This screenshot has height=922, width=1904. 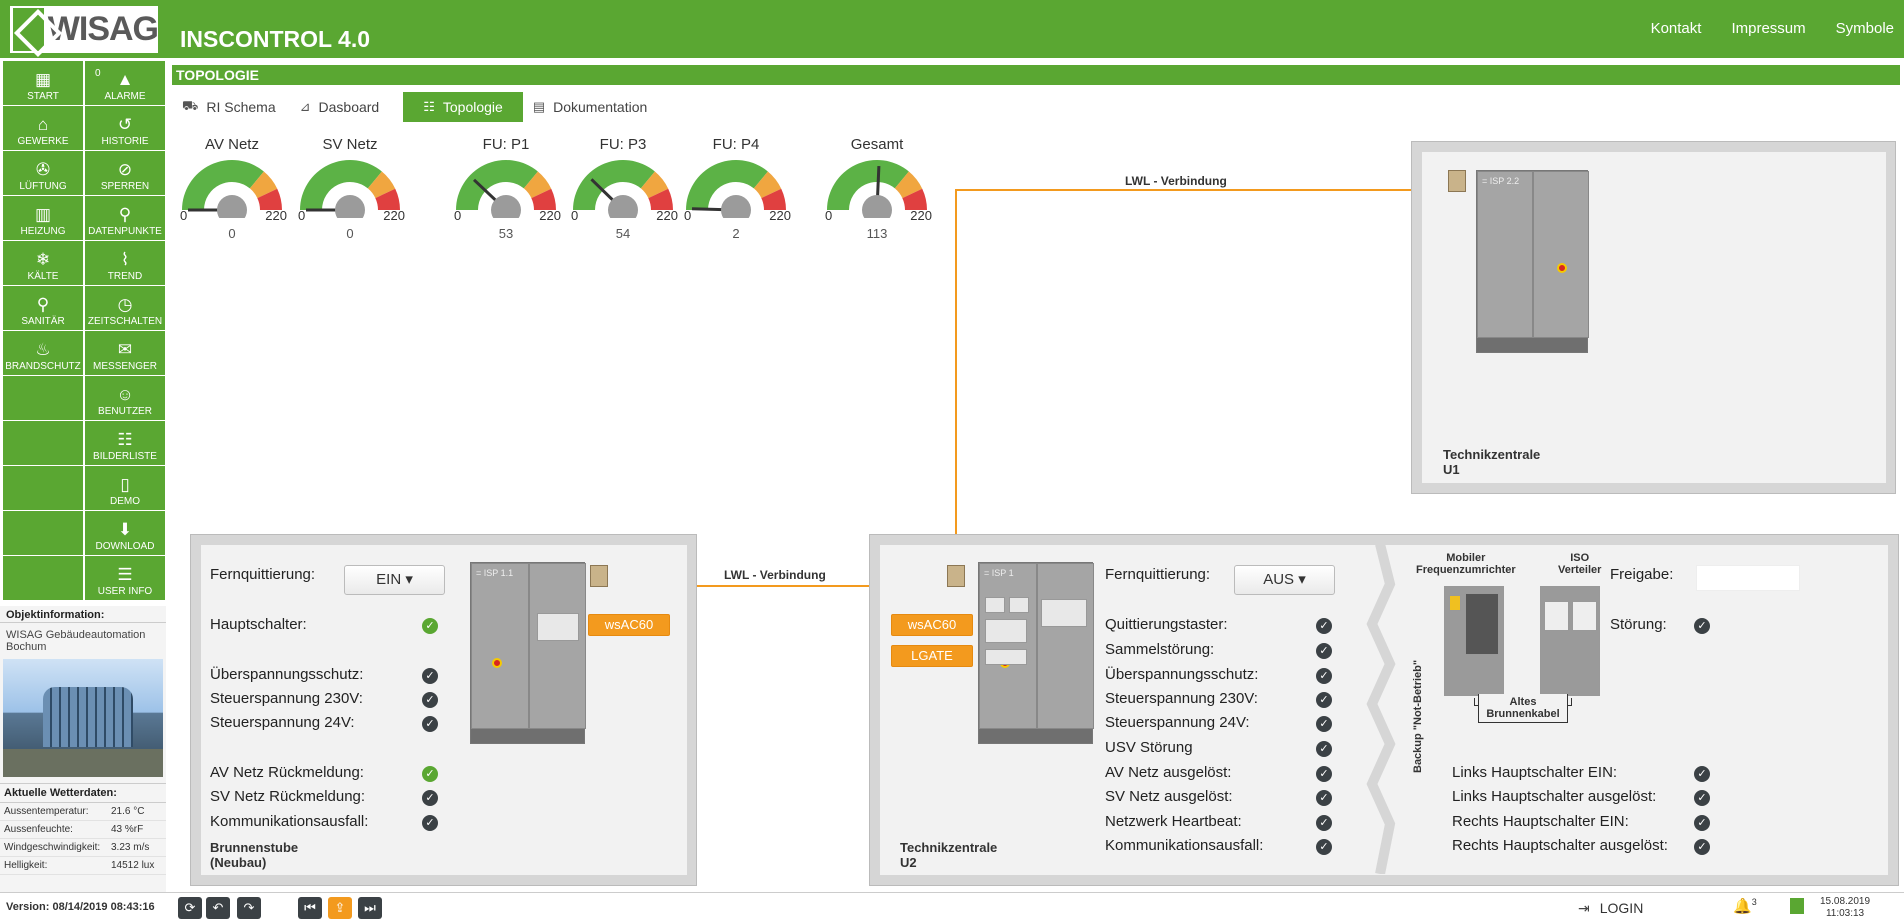 What do you see at coordinates (125, 533) in the screenshot?
I see `sidebar-item-download: ⬇ DOWNLOAD` at bounding box center [125, 533].